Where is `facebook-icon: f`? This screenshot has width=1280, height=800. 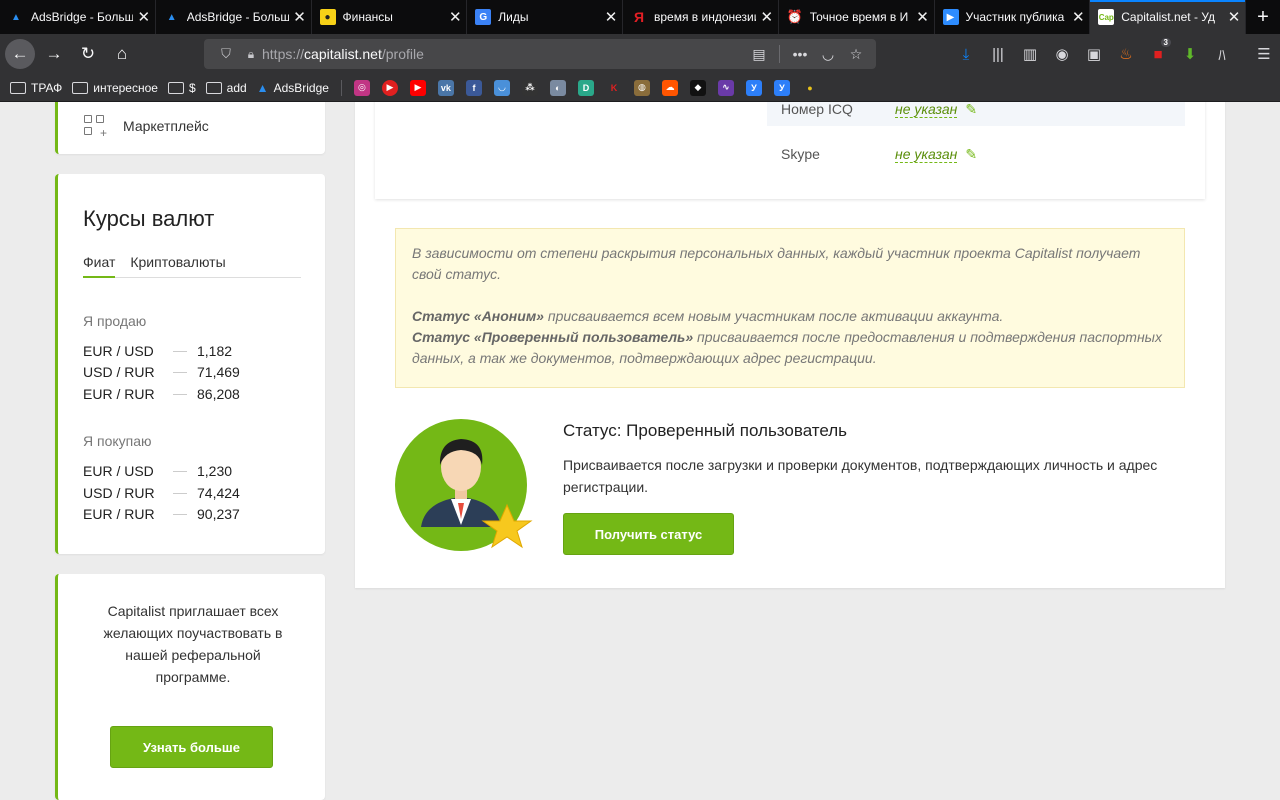 facebook-icon: f is located at coordinates (473, 87).